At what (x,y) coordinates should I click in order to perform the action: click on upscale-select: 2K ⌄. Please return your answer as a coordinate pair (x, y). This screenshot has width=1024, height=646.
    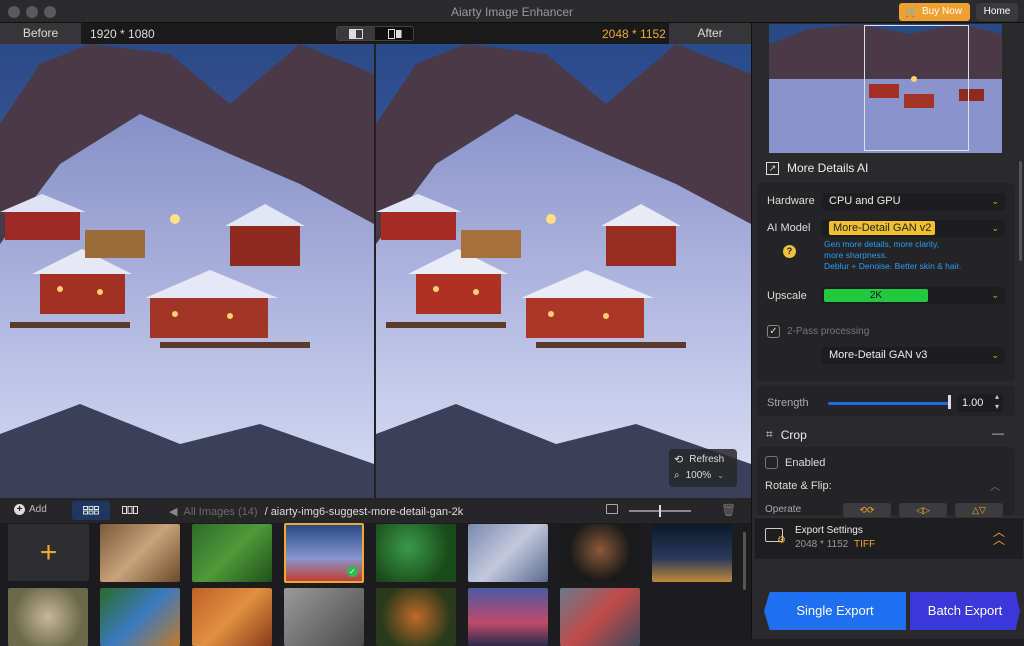
    Looking at the image, I should click on (913, 295).